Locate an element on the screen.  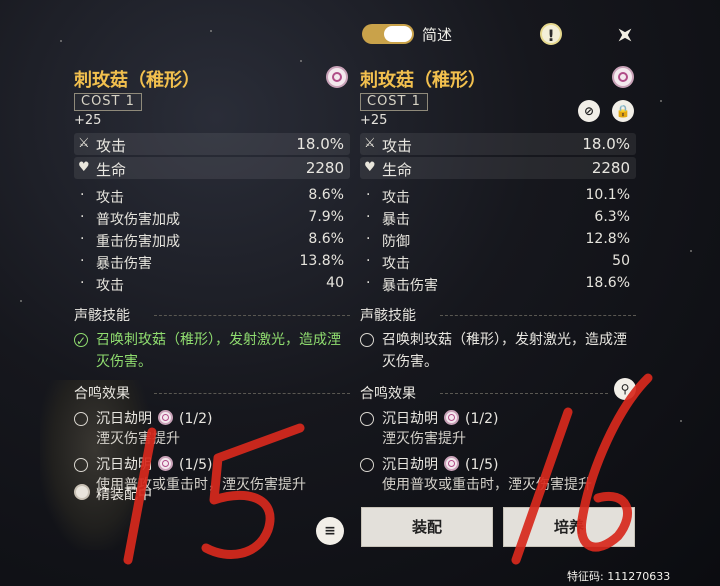
sub-stat-row: · 防御 12.8% is located at coordinates (498, 240).